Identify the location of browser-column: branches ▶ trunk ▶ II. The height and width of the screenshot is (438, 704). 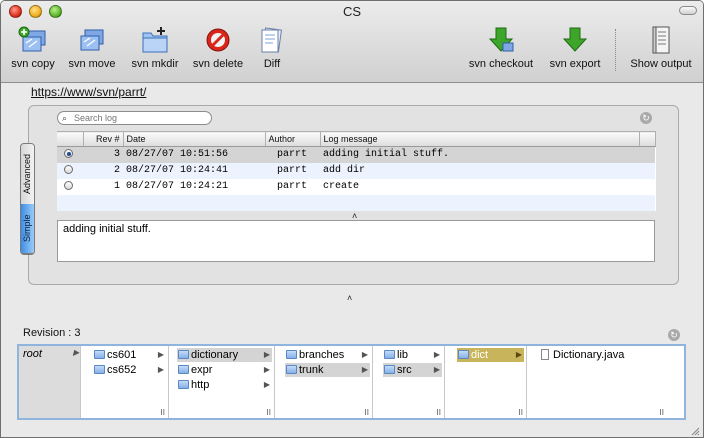
(328, 382).